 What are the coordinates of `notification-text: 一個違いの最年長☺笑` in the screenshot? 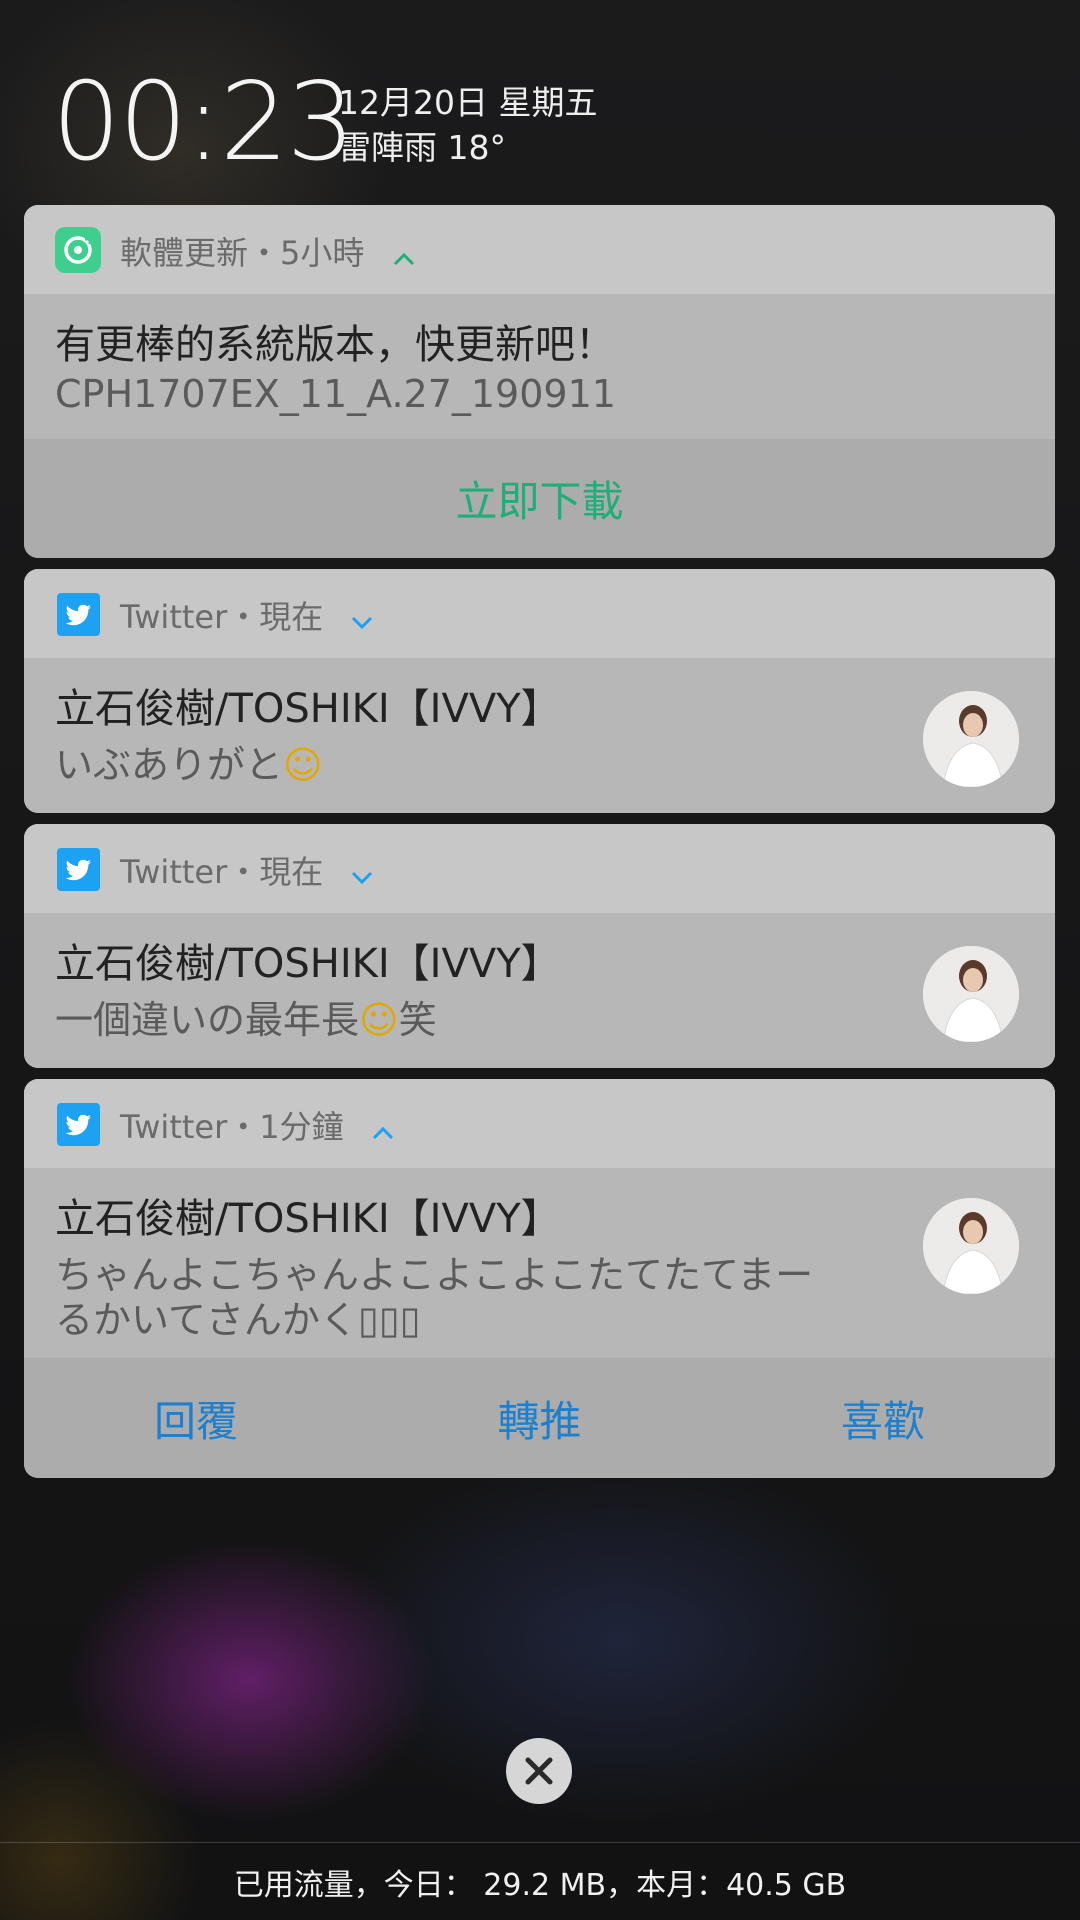 It's located at (246, 1016).